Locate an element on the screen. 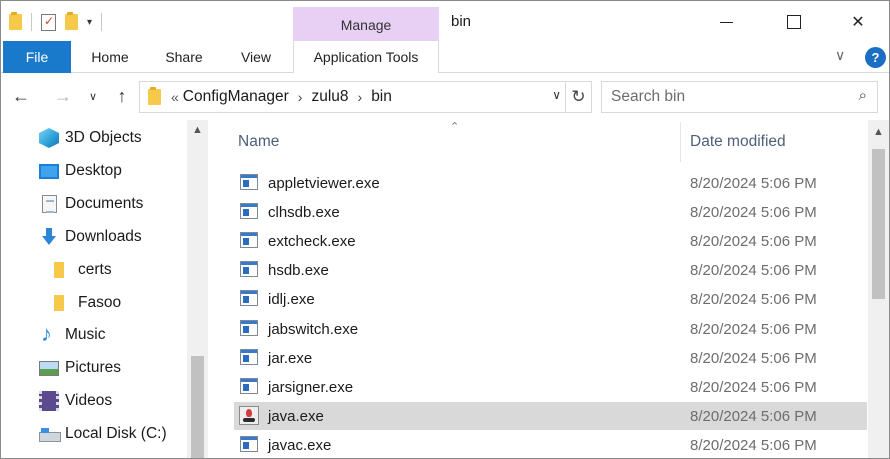  file-row: jabswitch.exe 8/20/2024 5:06 PM is located at coordinates (550, 329).